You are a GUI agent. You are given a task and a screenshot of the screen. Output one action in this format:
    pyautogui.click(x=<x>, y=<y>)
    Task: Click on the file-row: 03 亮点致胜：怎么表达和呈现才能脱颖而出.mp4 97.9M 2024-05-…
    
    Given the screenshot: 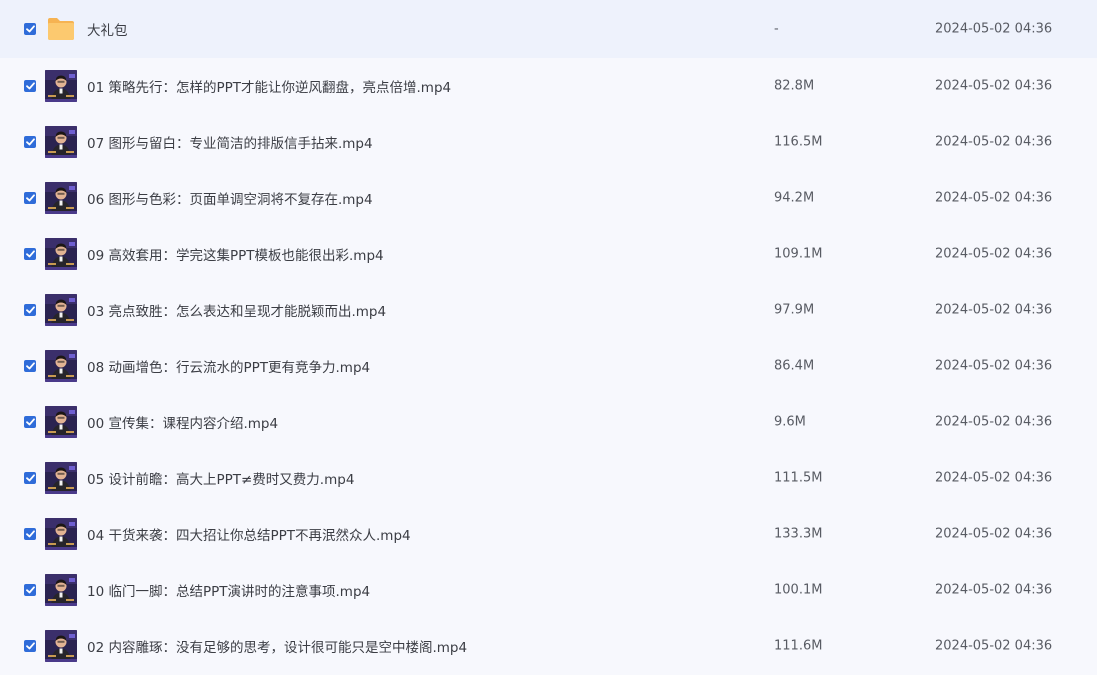 What is the action you would take?
    pyautogui.click(x=548, y=310)
    